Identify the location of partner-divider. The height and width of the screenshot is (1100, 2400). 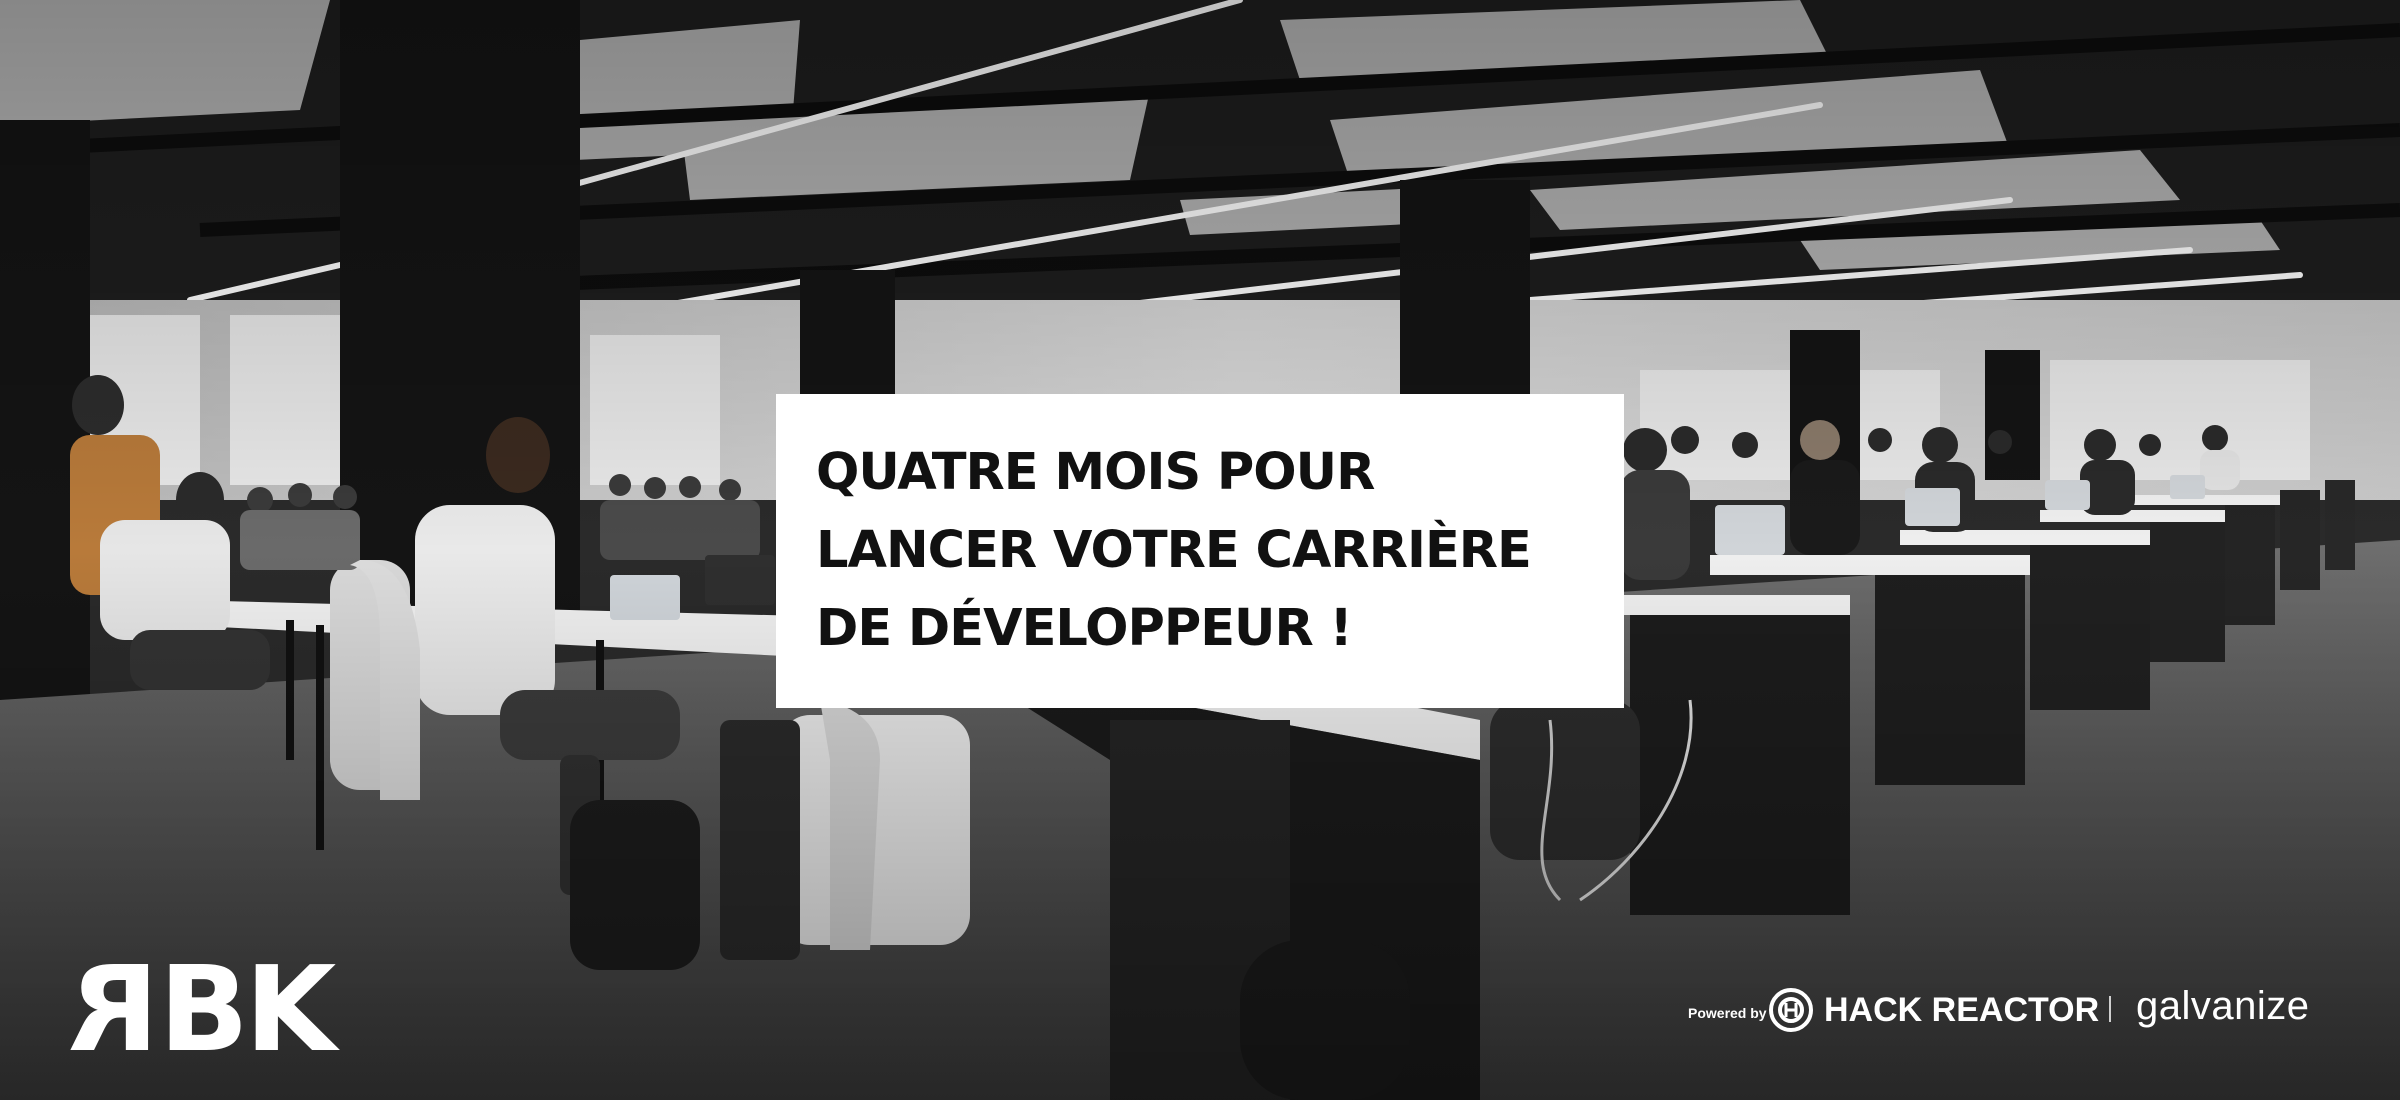
(2110, 1009).